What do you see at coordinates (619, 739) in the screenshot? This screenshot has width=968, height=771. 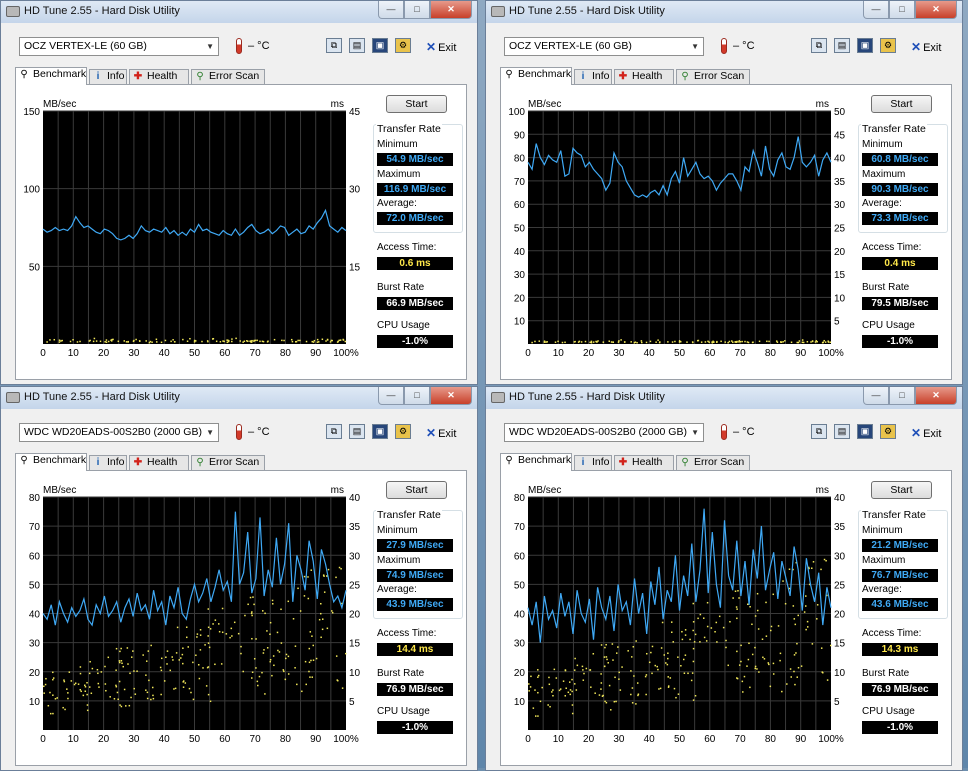 I see `x-tick-label: 30` at bounding box center [619, 739].